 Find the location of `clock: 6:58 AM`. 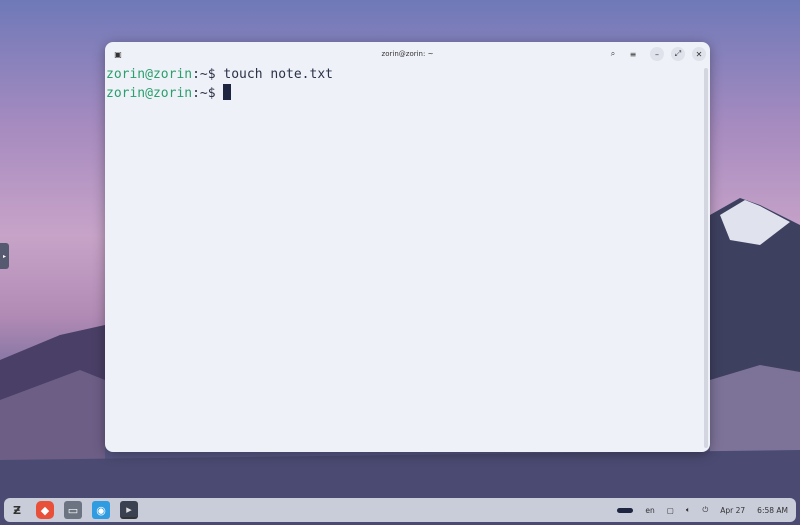

clock: 6:58 AM is located at coordinates (772, 510).